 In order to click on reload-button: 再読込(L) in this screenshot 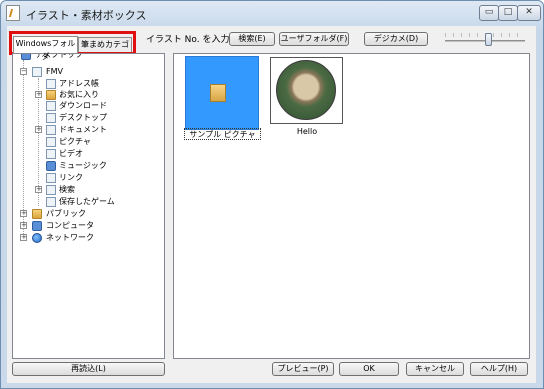, I will do `click(88, 369)`.